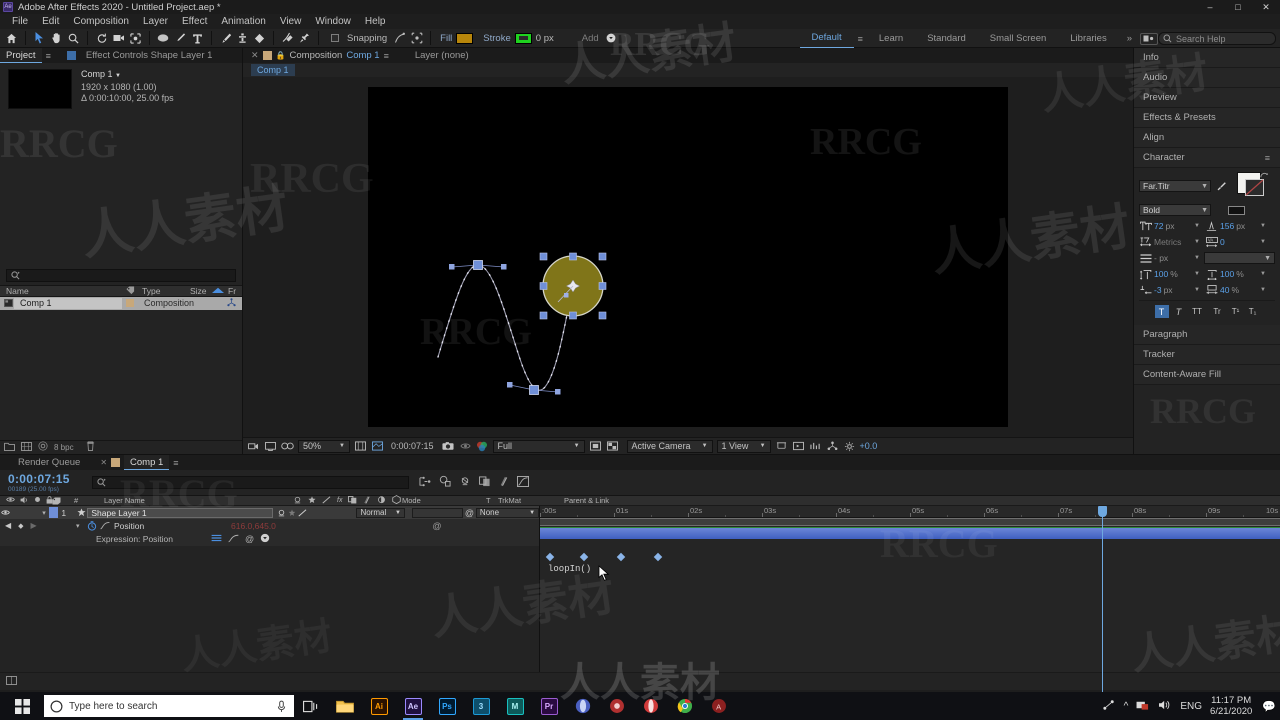 This screenshot has width=1280, height=720. I want to click on index-column-header: #, so click(86, 500).